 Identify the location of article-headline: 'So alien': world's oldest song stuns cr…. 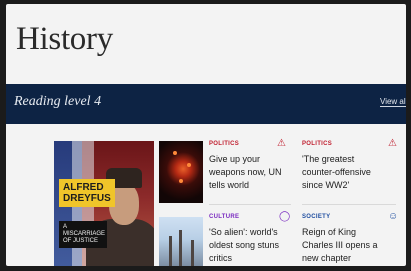
(250, 245).